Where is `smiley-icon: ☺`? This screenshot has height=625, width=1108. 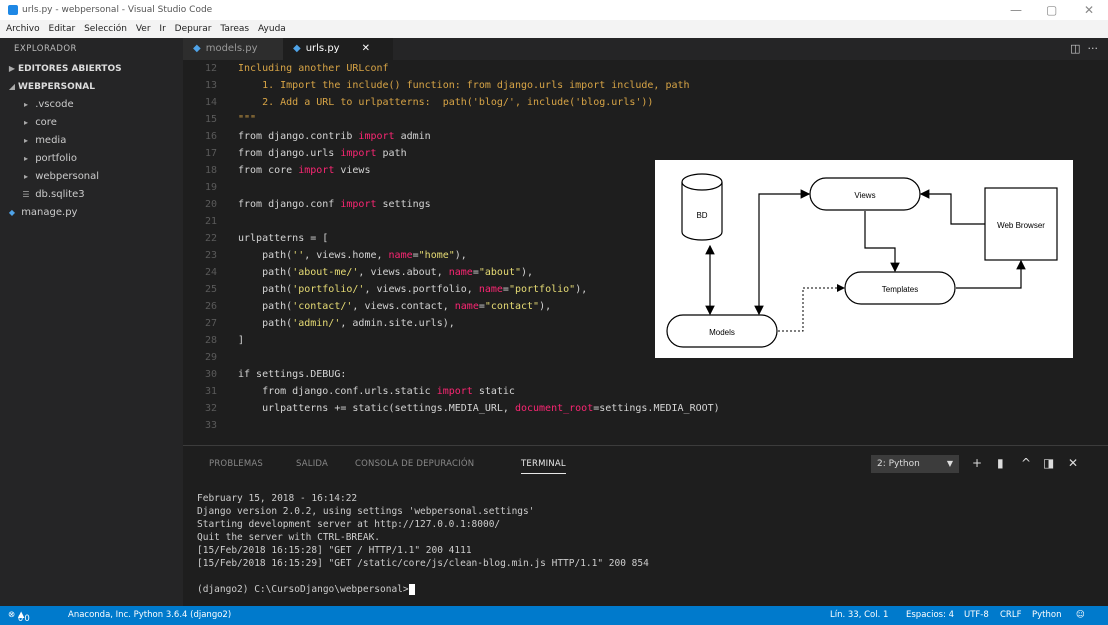
smiley-icon: ☺ is located at coordinates (1080, 615).